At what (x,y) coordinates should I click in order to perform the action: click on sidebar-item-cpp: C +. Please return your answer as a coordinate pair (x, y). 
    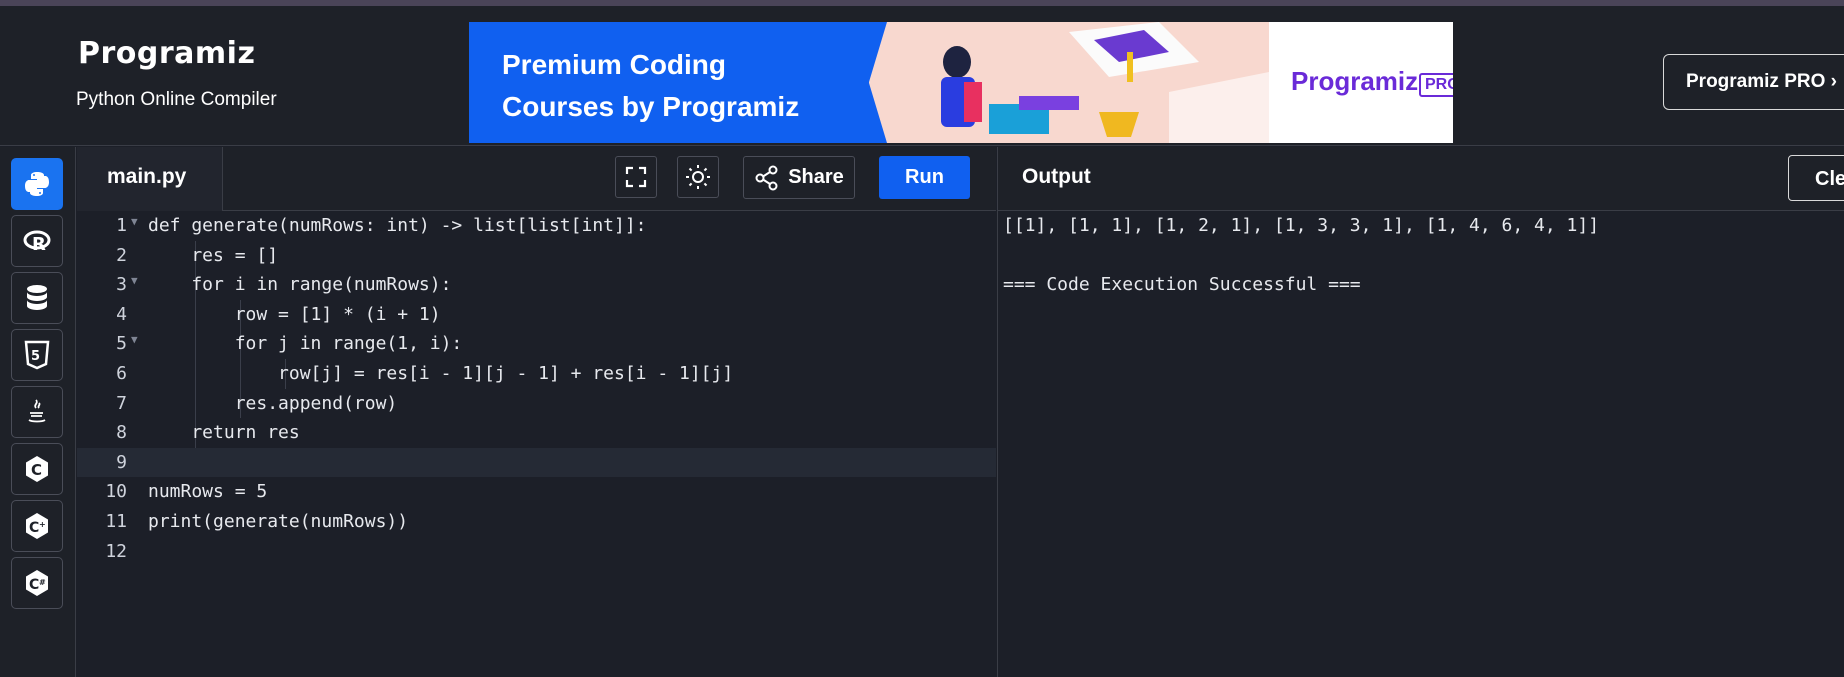
    Looking at the image, I should click on (37, 526).